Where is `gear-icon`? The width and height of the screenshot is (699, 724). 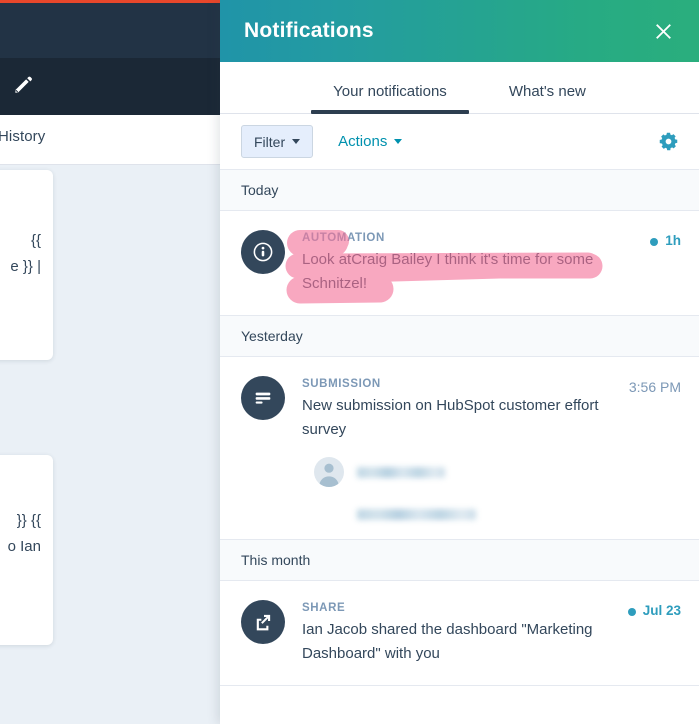
gear-icon is located at coordinates (668, 142).